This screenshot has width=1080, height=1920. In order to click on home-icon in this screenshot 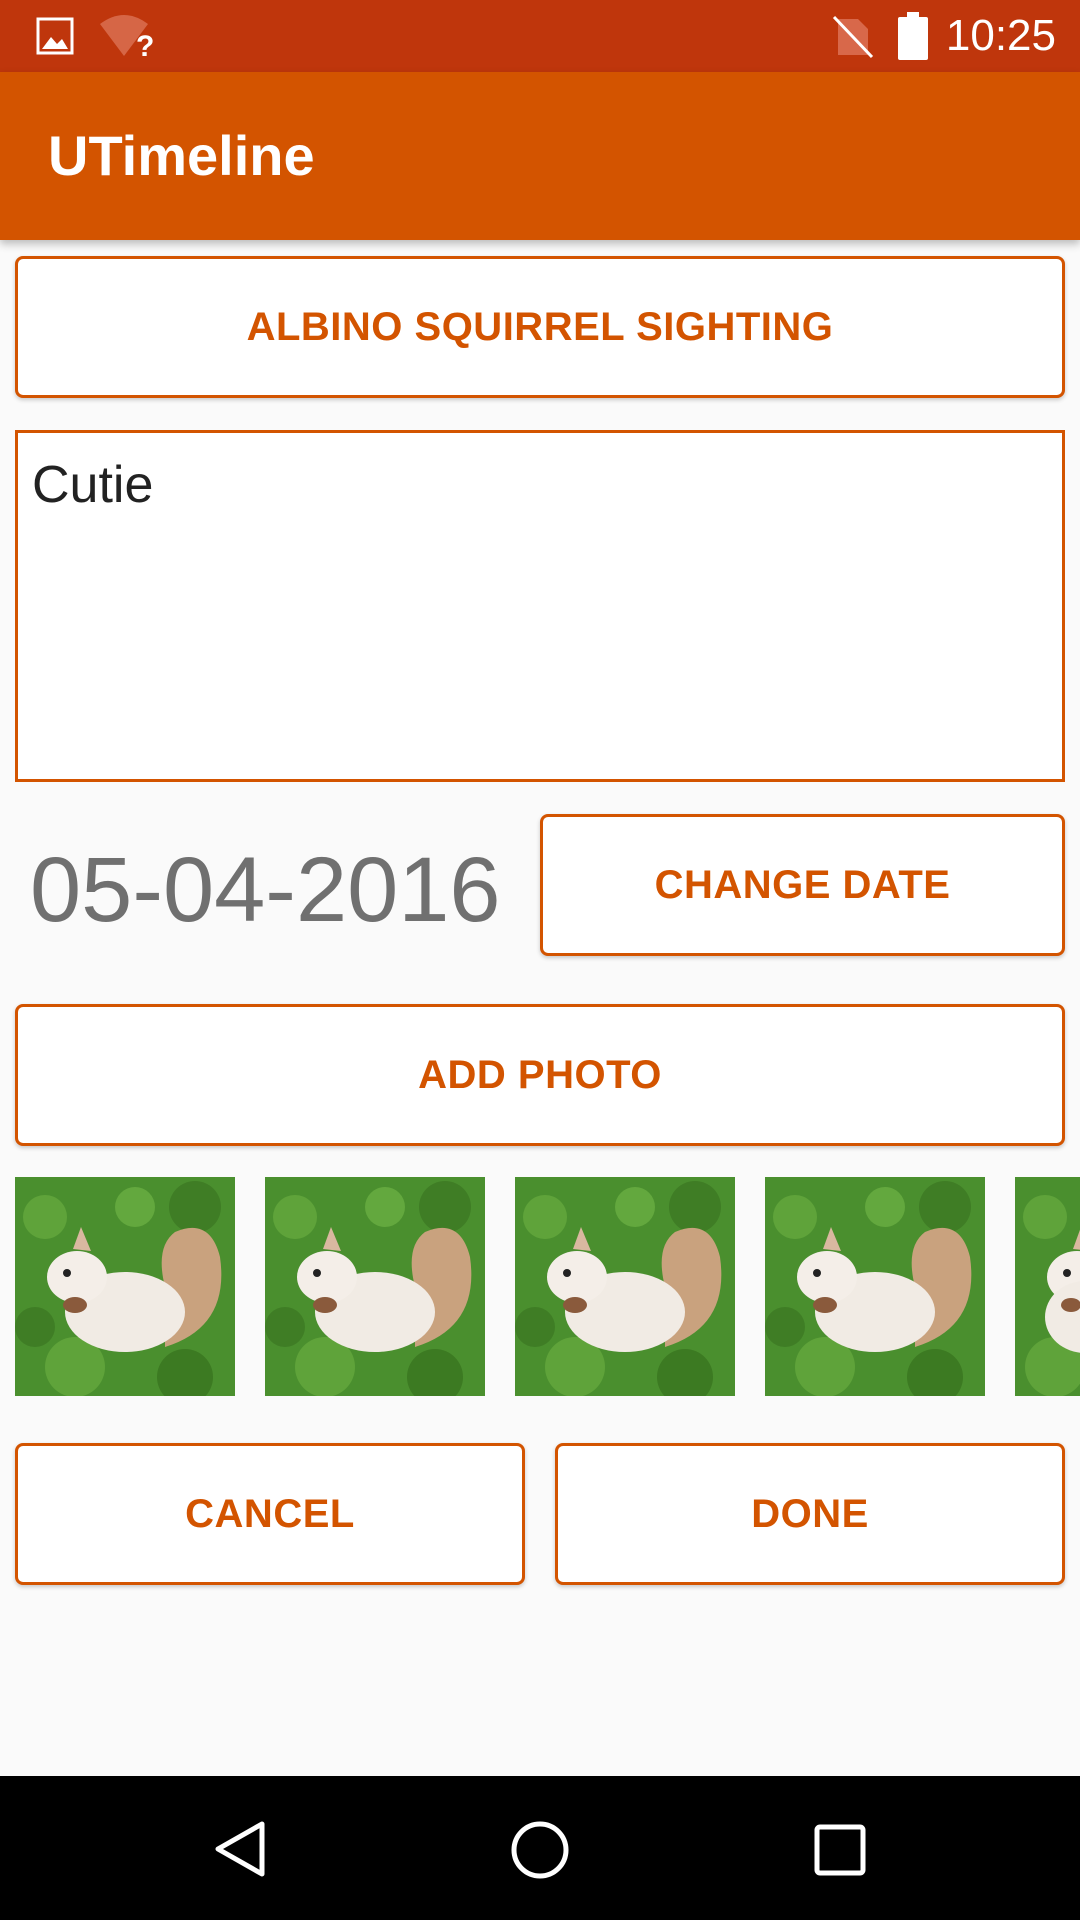, I will do `click(540, 1850)`.